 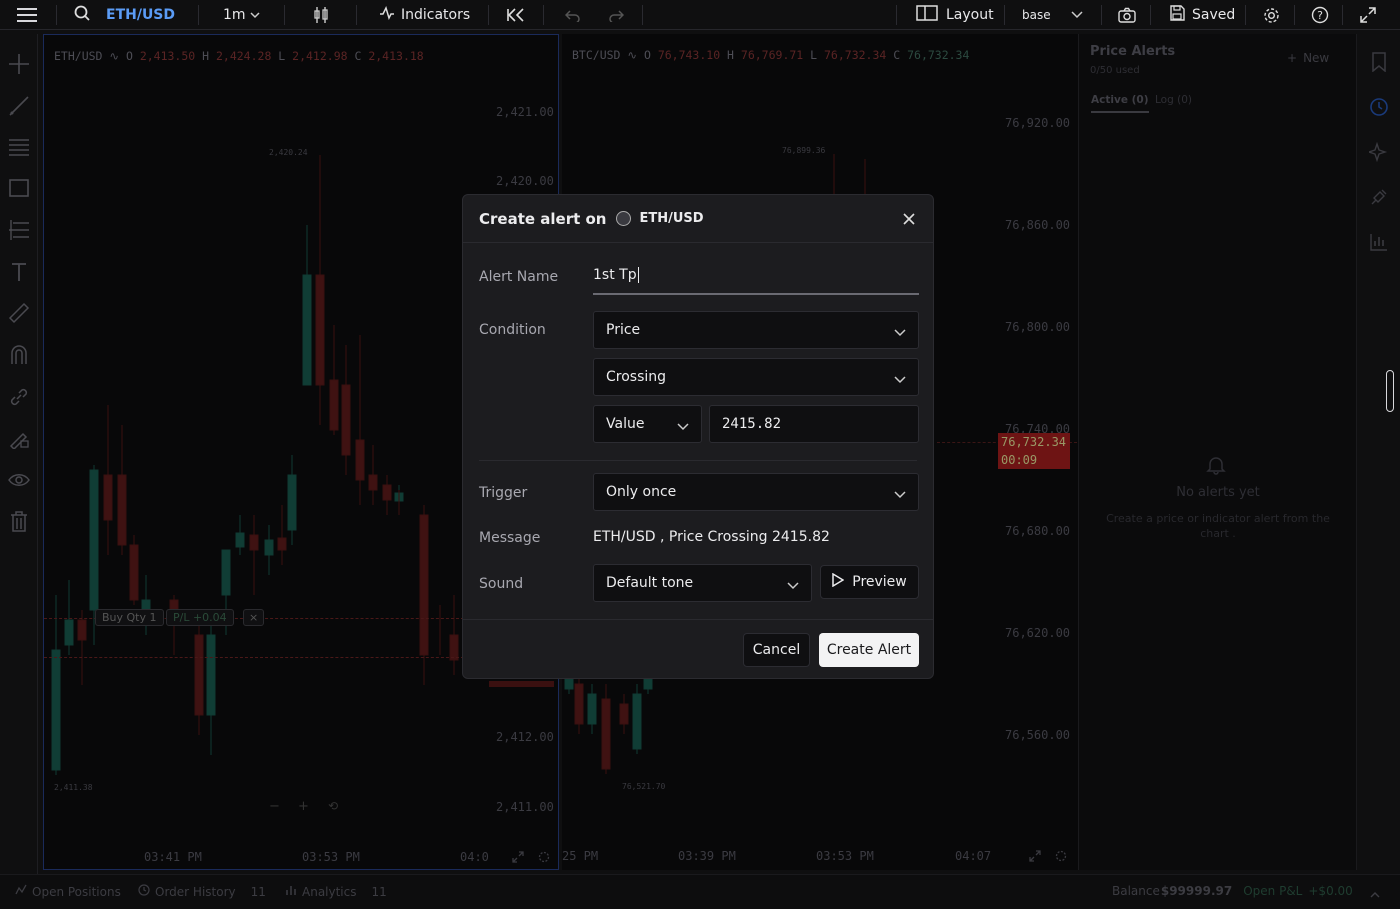 What do you see at coordinates (27, 15) in the screenshot?
I see `menu-icon` at bounding box center [27, 15].